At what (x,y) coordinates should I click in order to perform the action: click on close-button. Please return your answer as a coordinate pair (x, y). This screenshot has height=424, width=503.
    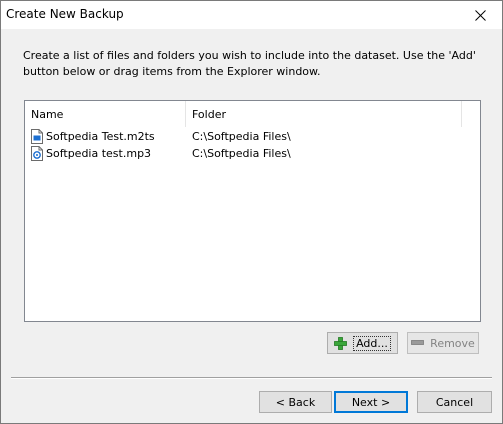
    Looking at the image, I should click on (480, 15).